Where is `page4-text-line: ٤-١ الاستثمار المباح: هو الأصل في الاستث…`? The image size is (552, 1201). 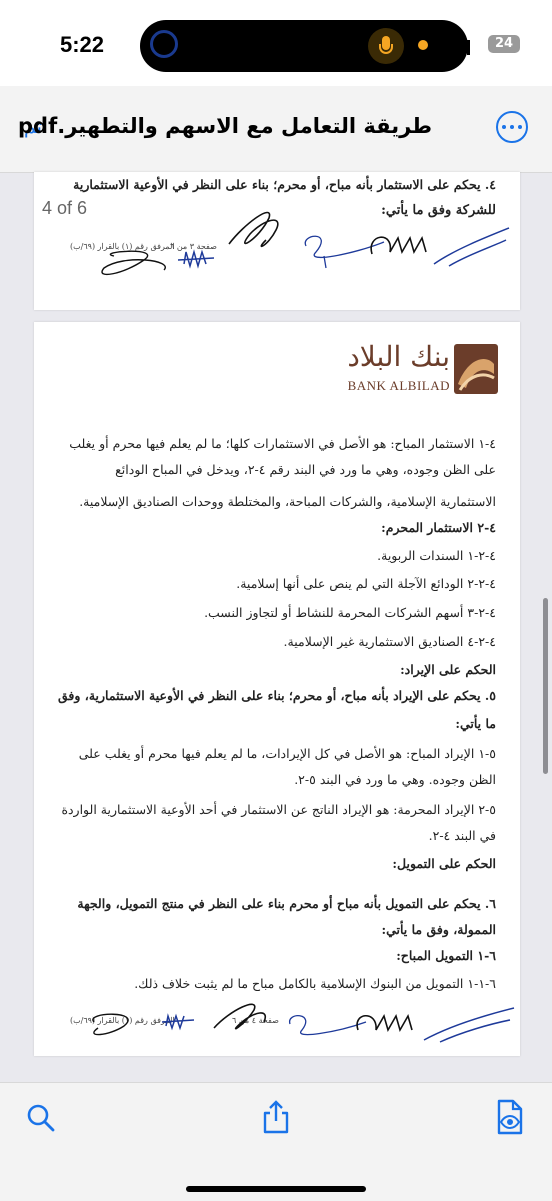 page4-text-line: ٤-١ الاستثمار المباح: هو الأصل في الاستث… is located at coordinates (282, 443).